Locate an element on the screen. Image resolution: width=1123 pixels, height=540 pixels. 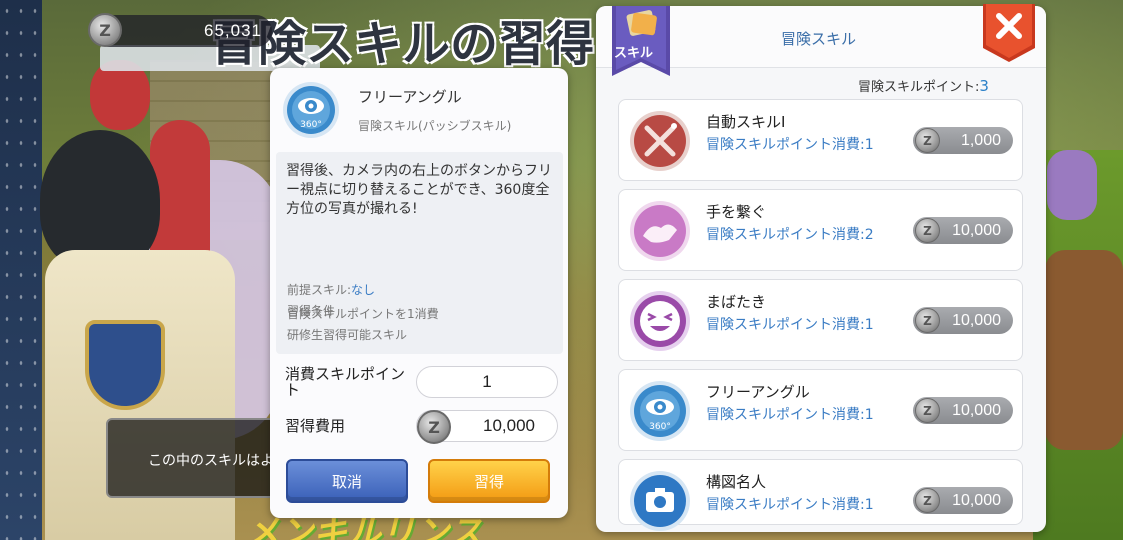
points-value-field: 1 is located at coordinates (487, 382).